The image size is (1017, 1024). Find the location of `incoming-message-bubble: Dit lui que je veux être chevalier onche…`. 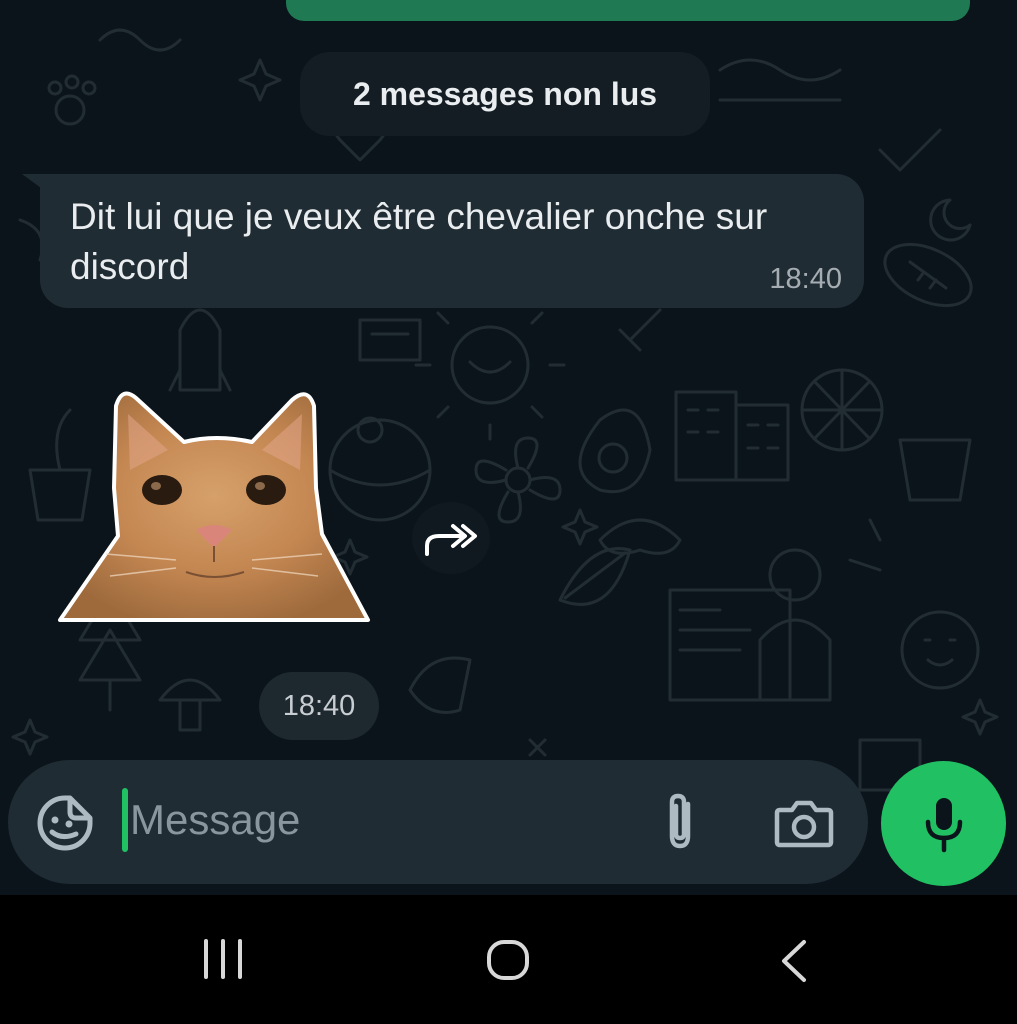

incoming-message-bubble: Dit lui que je veux être chevalier onche… is located at coordinates (452, 241).